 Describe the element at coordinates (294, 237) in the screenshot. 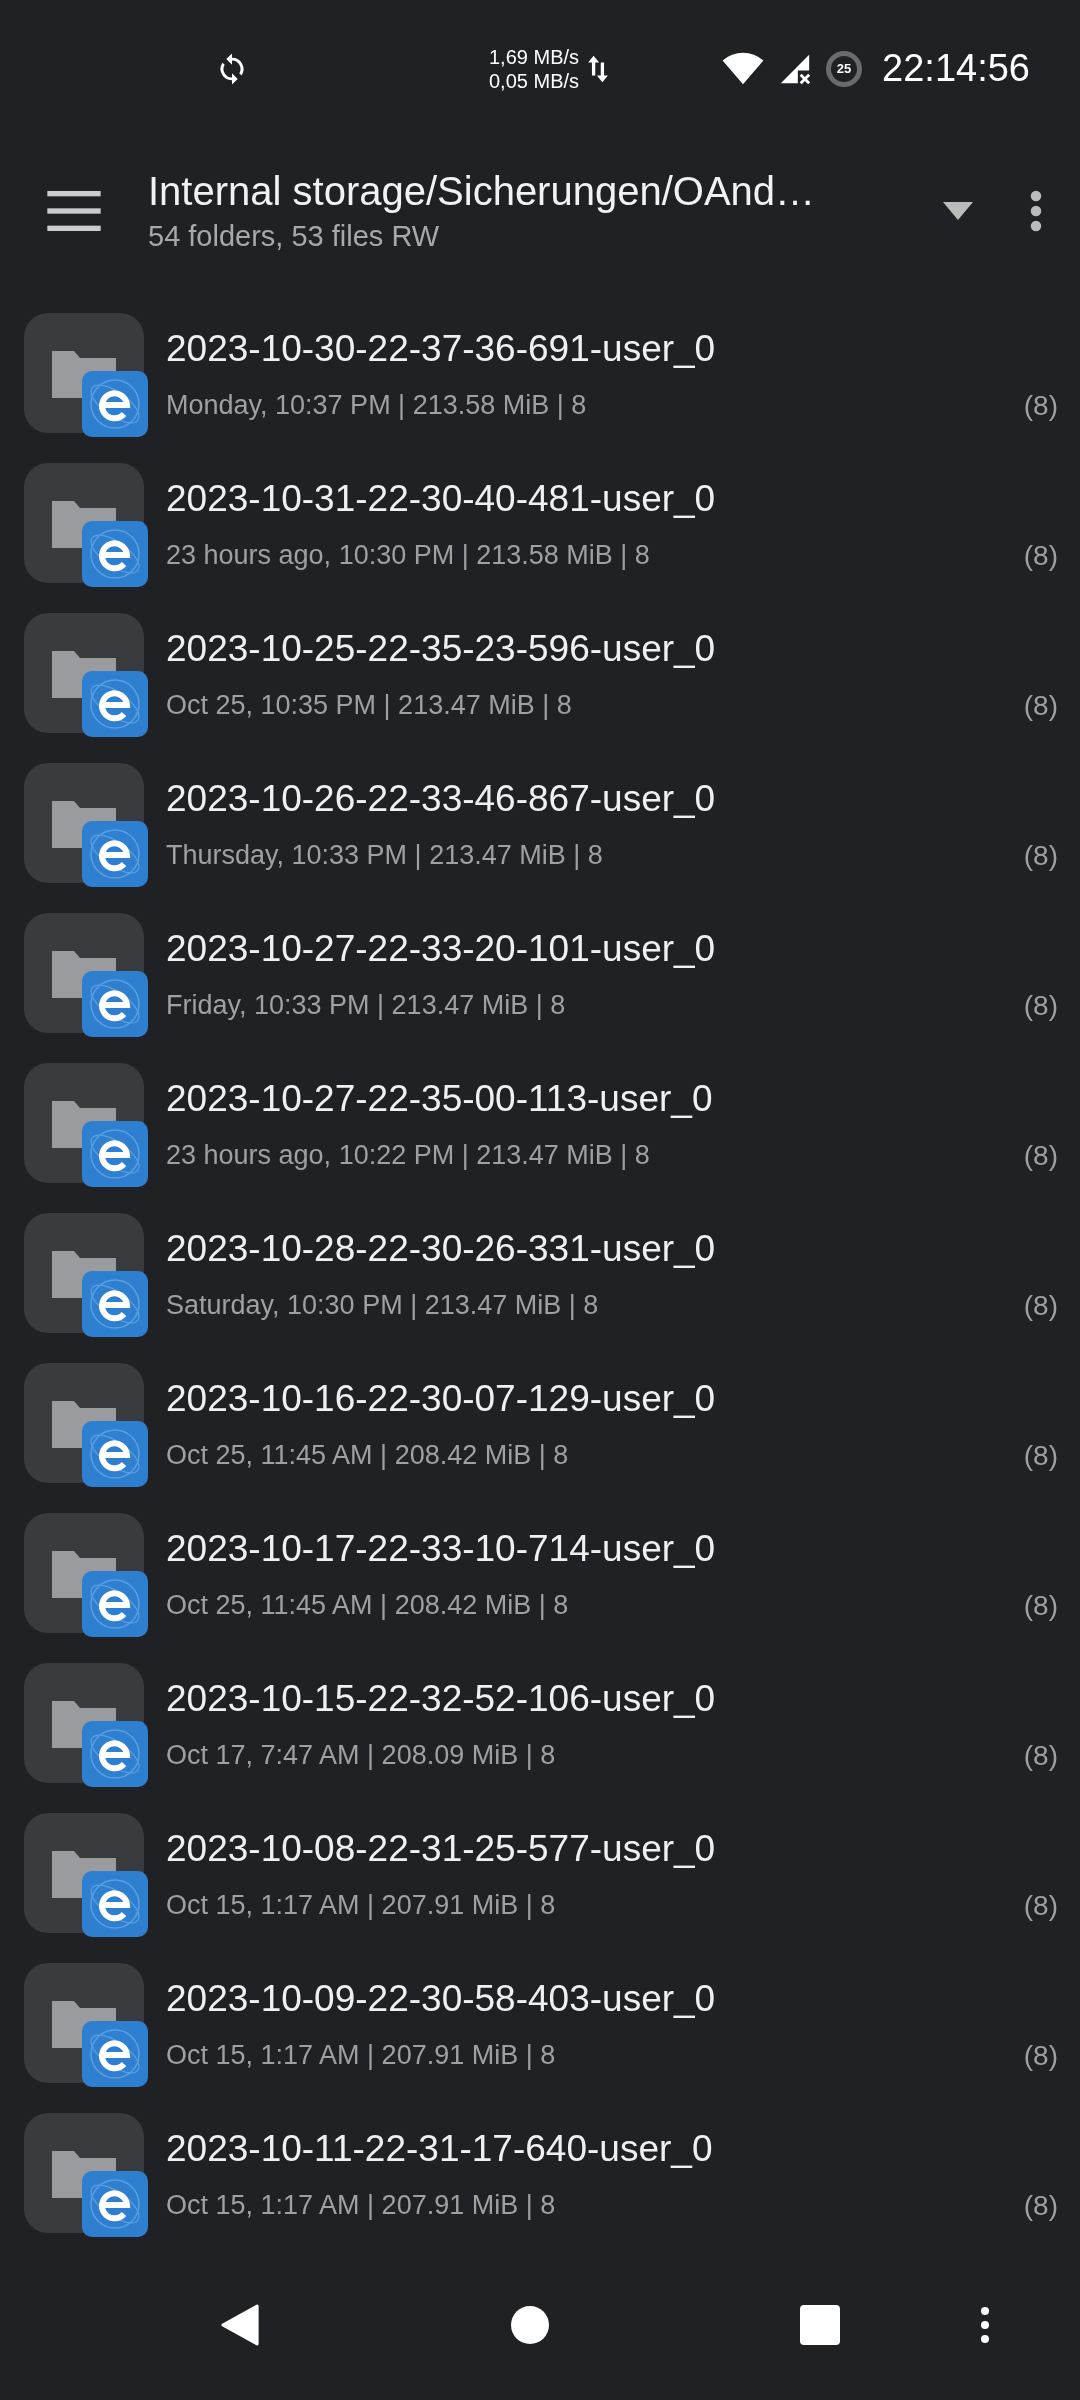

I see `folder-summary: 54 folders, 53 files RW` at that location.